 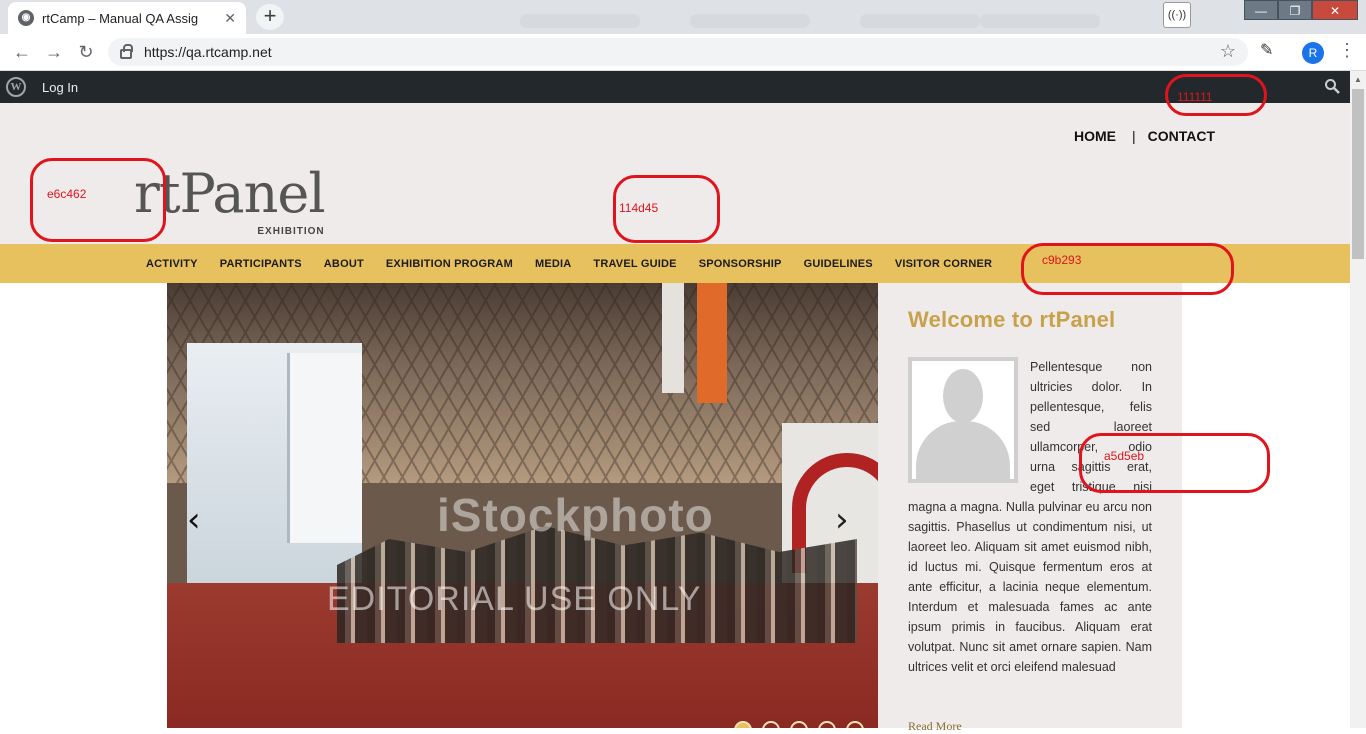 I want to click on window-controls: — ❐ ✕, so click(x=1301, y=10).